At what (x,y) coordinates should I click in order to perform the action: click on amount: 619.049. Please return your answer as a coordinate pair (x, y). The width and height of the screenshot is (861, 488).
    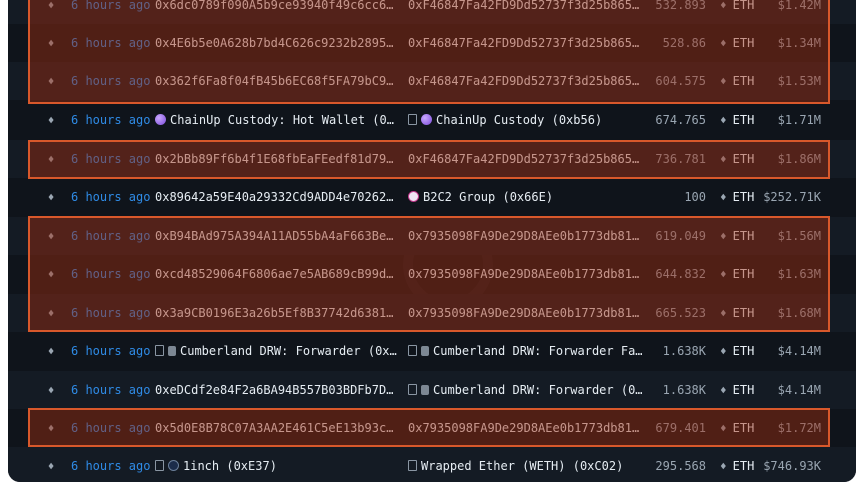
    Looking at the image, I should click on (680, 236).